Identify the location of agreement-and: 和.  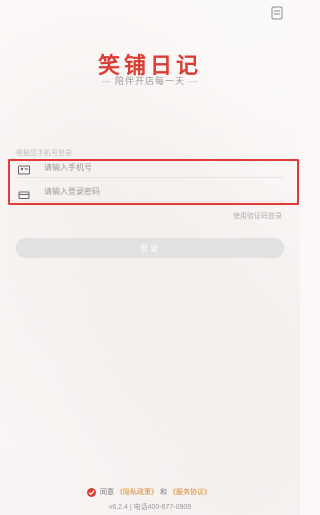
(163, 492).